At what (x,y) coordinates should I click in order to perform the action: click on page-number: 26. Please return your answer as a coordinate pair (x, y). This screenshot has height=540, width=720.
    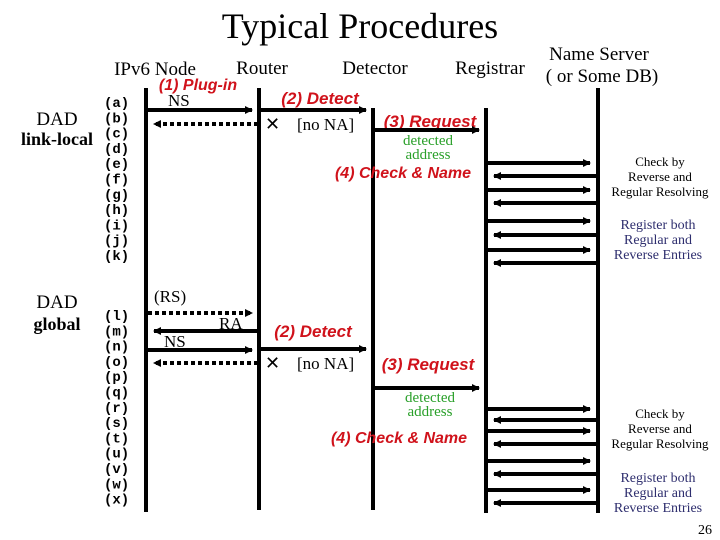
    Looking at the image, I should click on (705, 530).